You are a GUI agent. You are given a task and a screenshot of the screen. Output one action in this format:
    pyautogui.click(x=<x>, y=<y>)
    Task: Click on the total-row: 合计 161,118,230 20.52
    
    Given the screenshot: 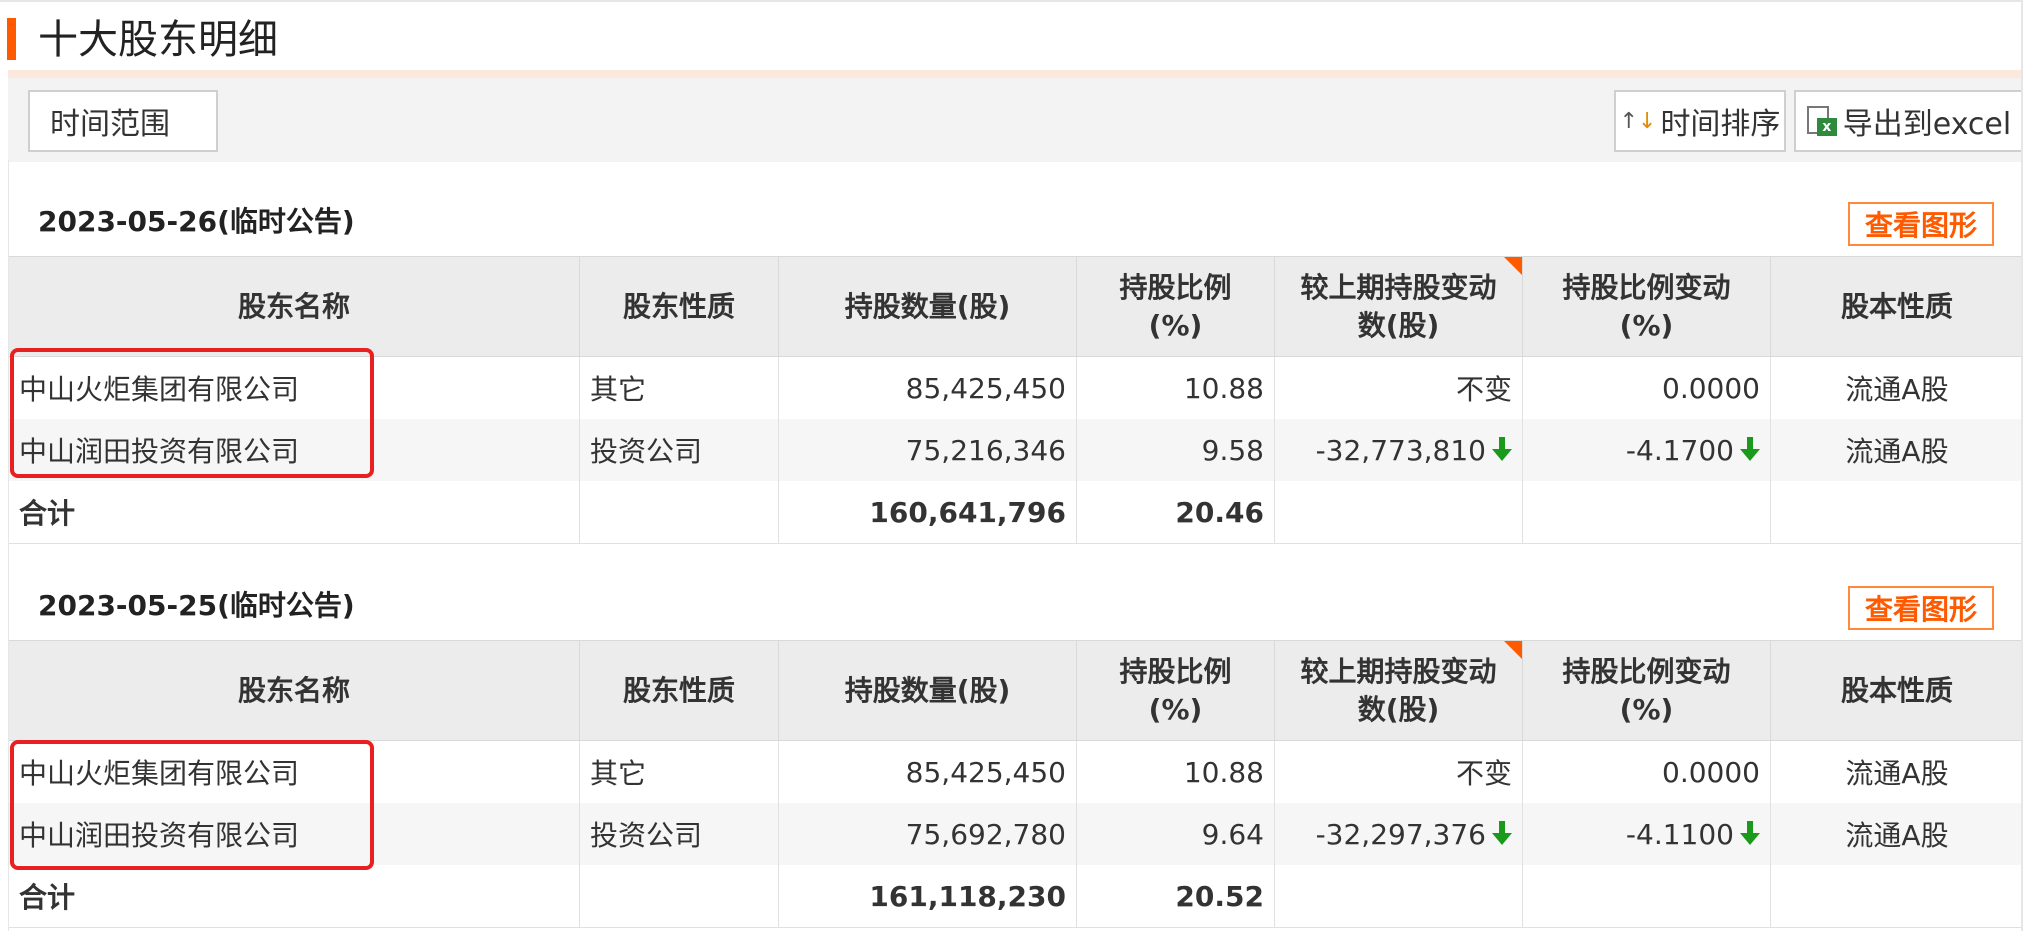 What is the action you would take?
    pyautogui.click(x=1015, y=896)
    